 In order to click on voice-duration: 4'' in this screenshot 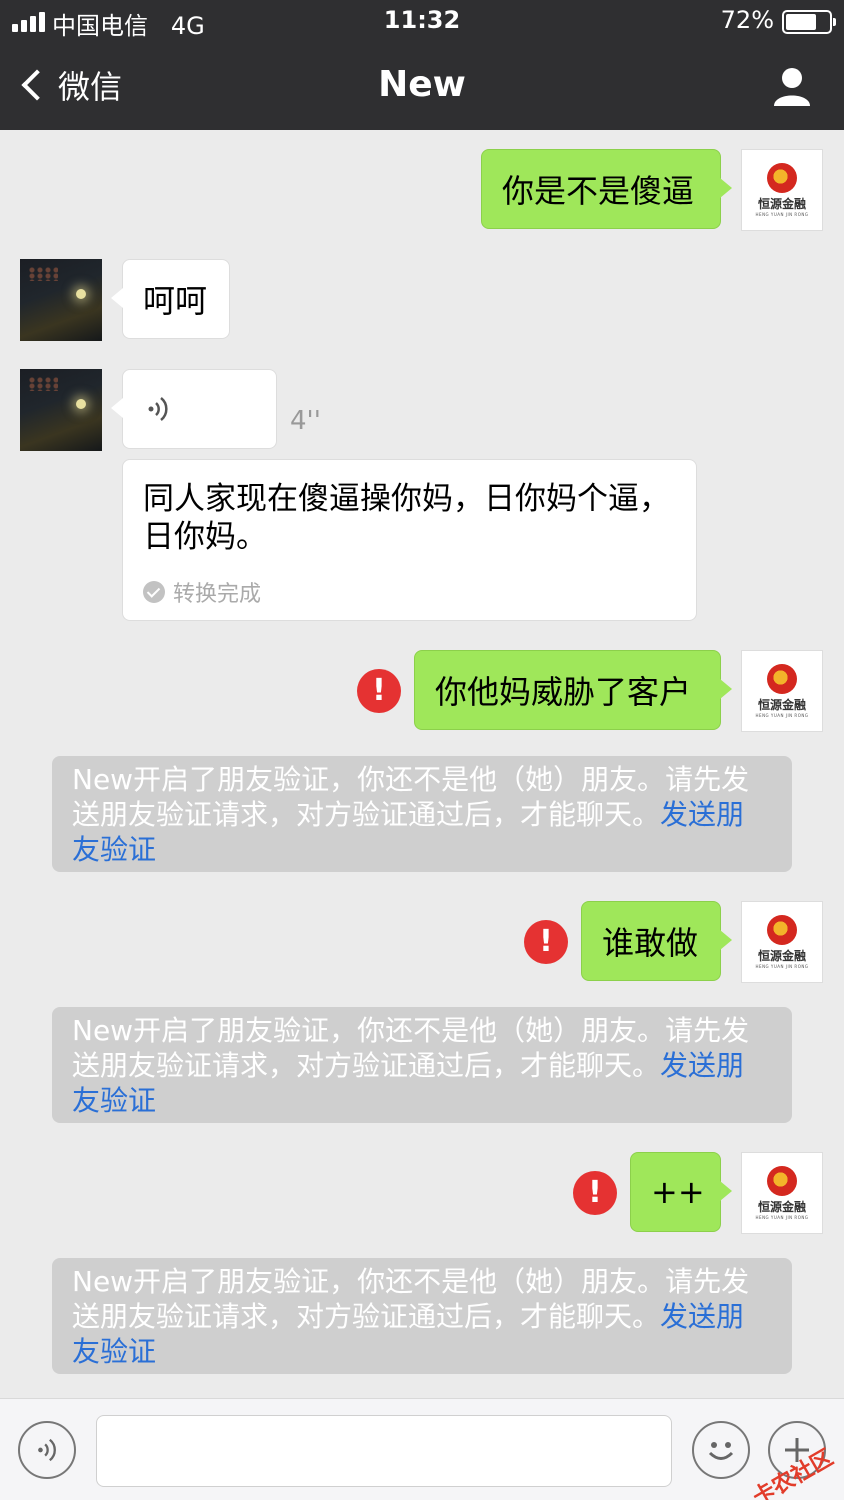, I will do `click(305, 421)`.